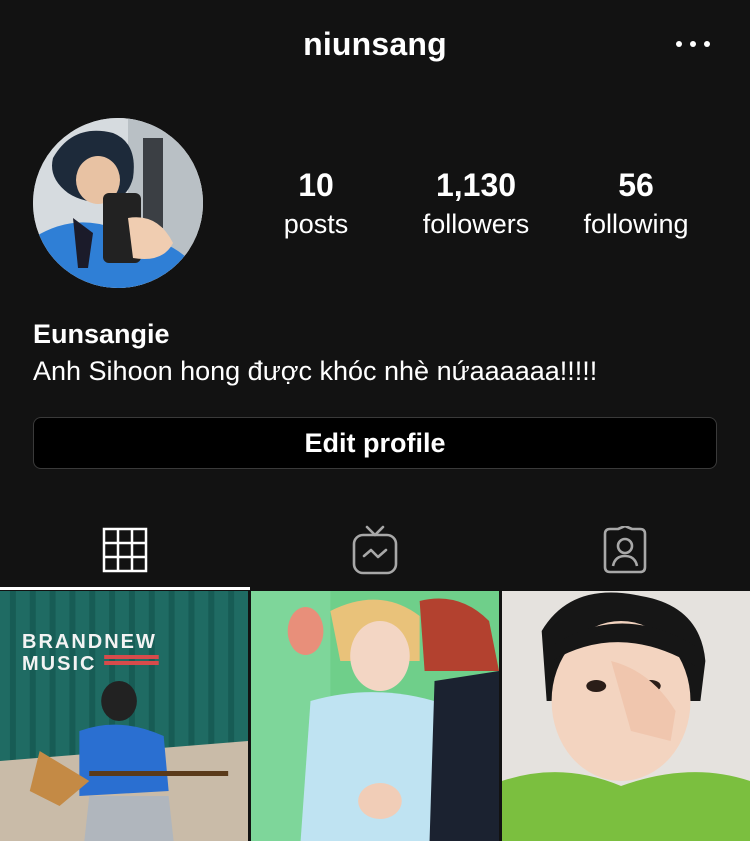 This screenshot has height=841, width=750. What do you see at coordinates (316, 224) in the screenshot?
I see `stat-label: posts` at bounding box center [316, 224].